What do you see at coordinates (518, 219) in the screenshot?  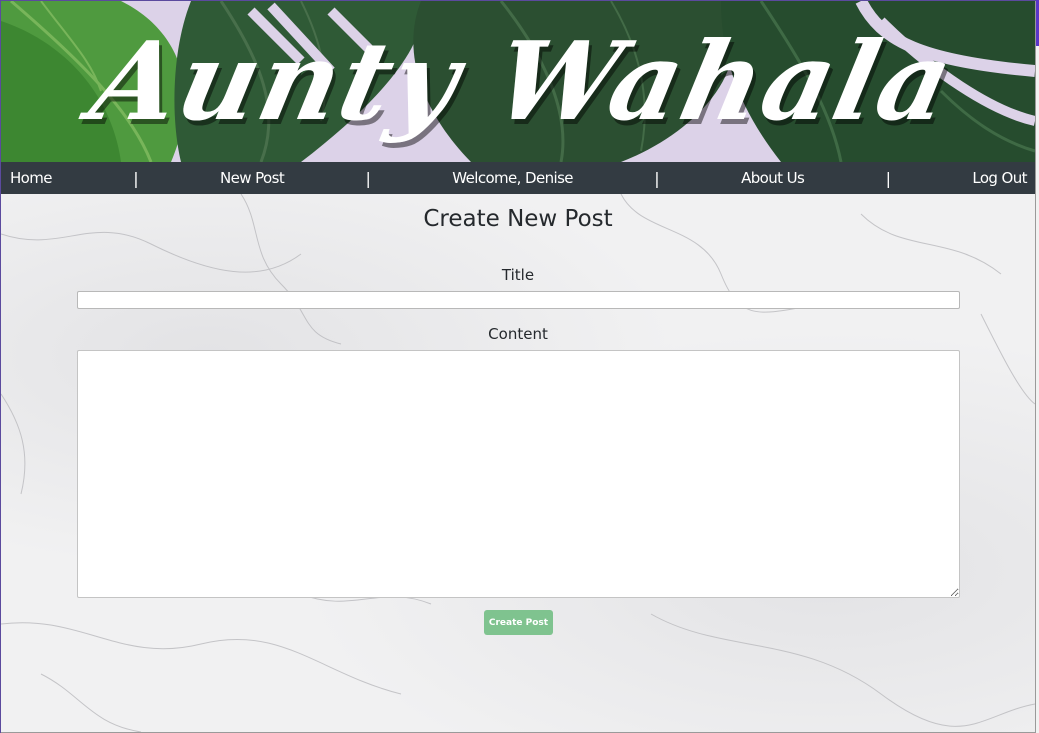 I see `page-title: Create New Post` at bounding box center [518, 219].